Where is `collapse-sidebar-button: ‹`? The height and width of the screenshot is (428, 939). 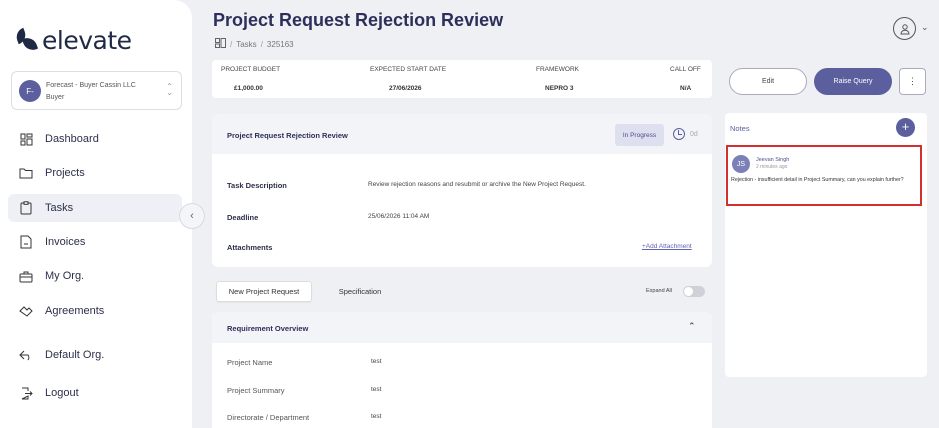 collapse-sidebar-button: ‹ is located at coordinates (192, 216).